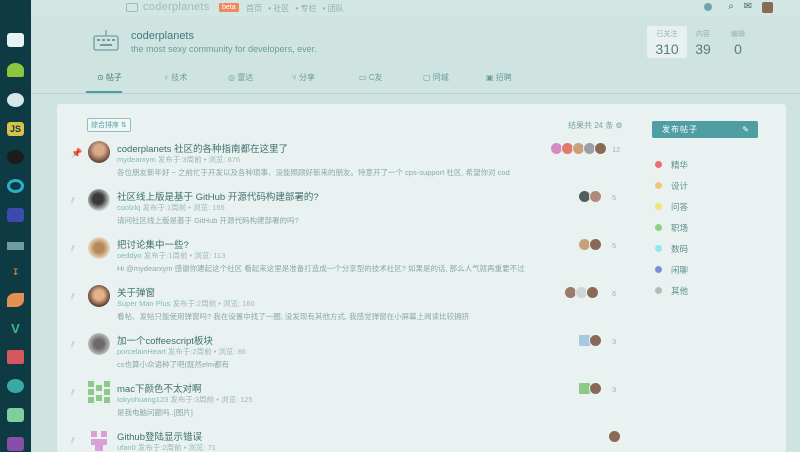 The image size is (800, 452). Describe the element at coordinates (159, 436) in the screenshot. I see `post-title: Github登陆显示错误` at that location.